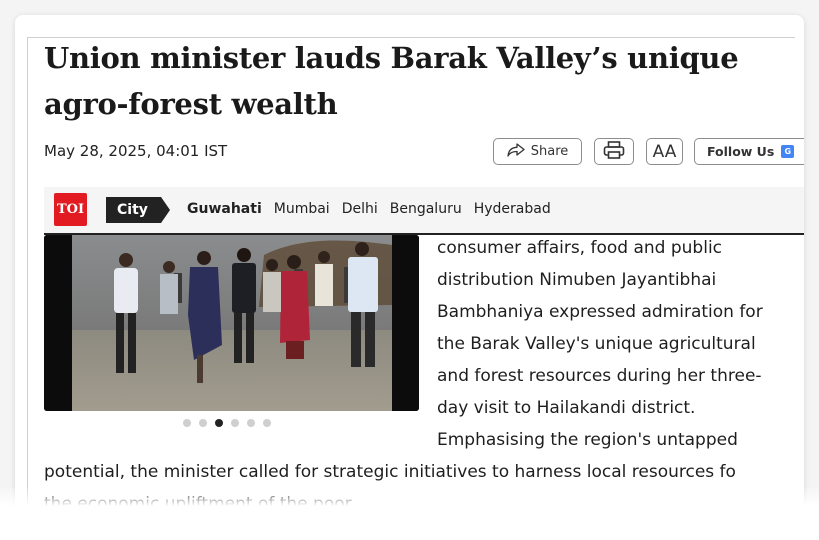 Image resolution: width=819 pixels, height=540 pixels. Describe the element at coordinates (360, 209) in the screenshot. I see `city-link-delhi: Delhi` at that location.